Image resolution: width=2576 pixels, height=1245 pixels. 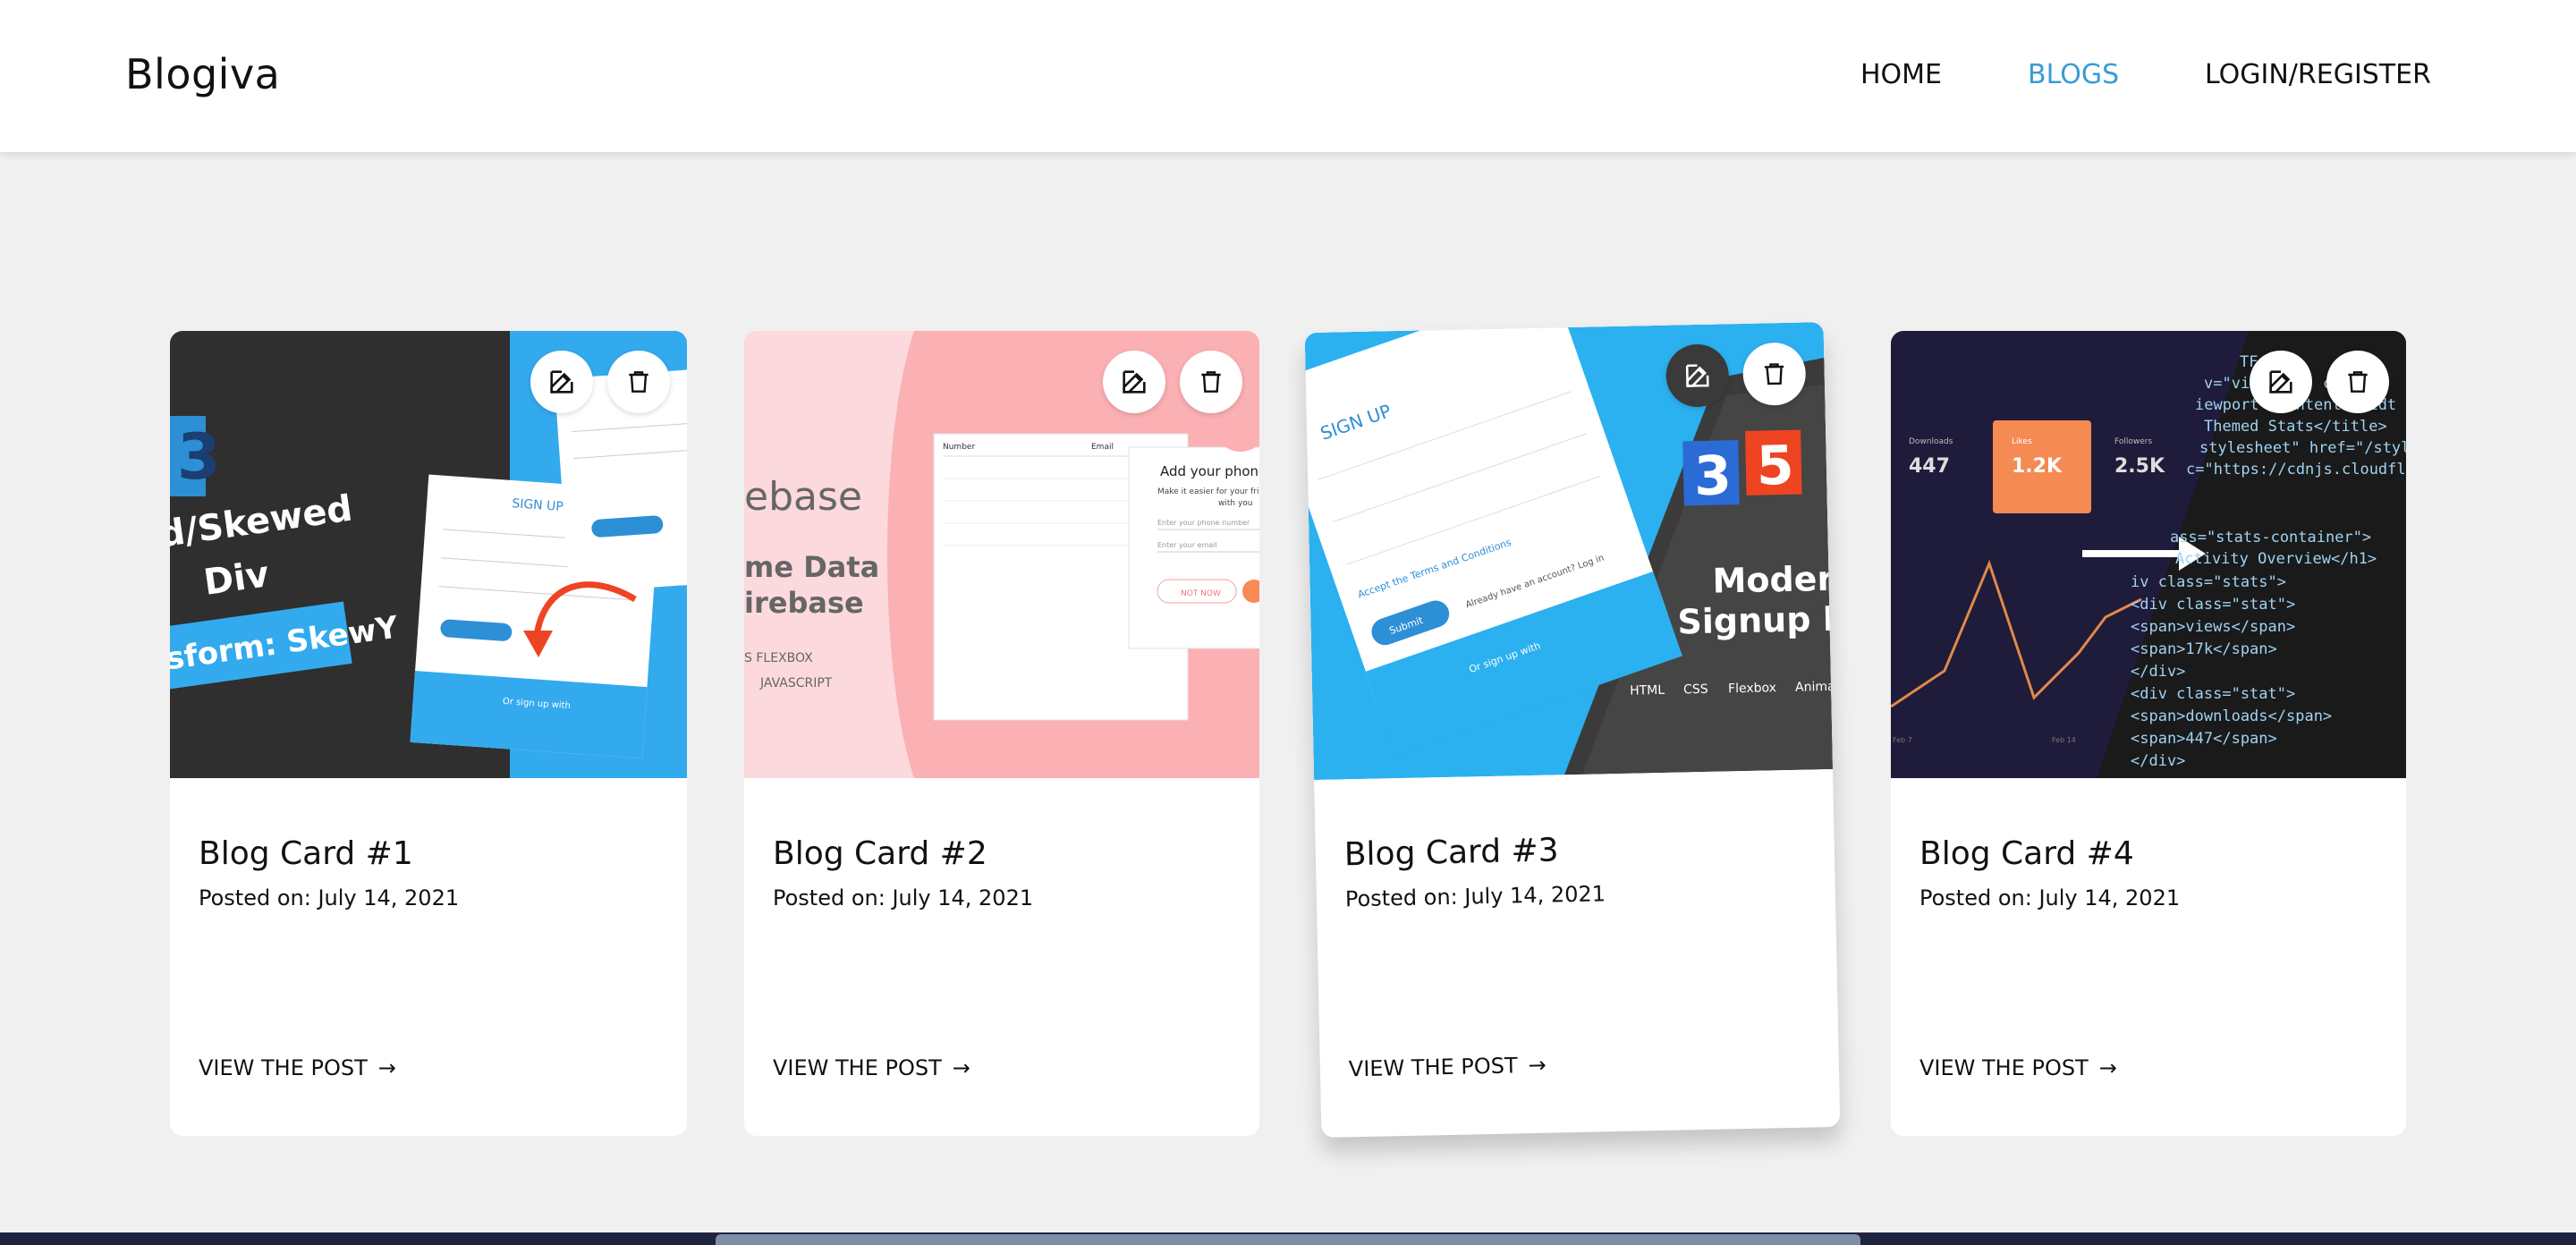 I want to click on svg-text: Add your phone, so click(x=1209, y=471).